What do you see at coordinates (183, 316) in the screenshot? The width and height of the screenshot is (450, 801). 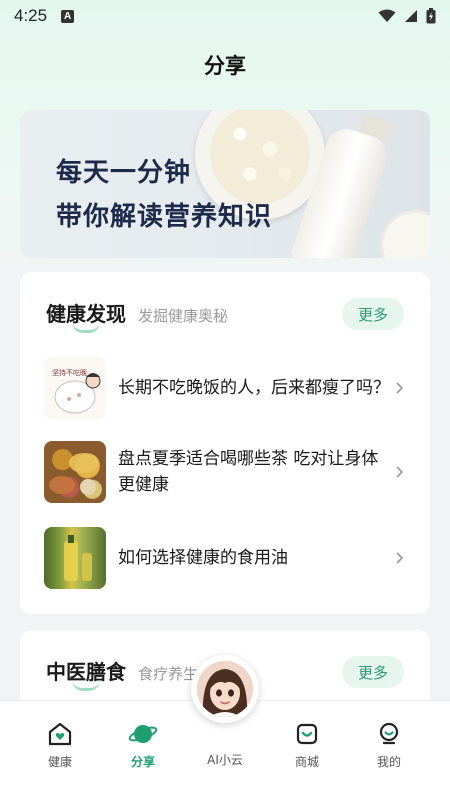 I see `section-subtitle: 发掘健康奥秘` at bounding box center [183, 316].